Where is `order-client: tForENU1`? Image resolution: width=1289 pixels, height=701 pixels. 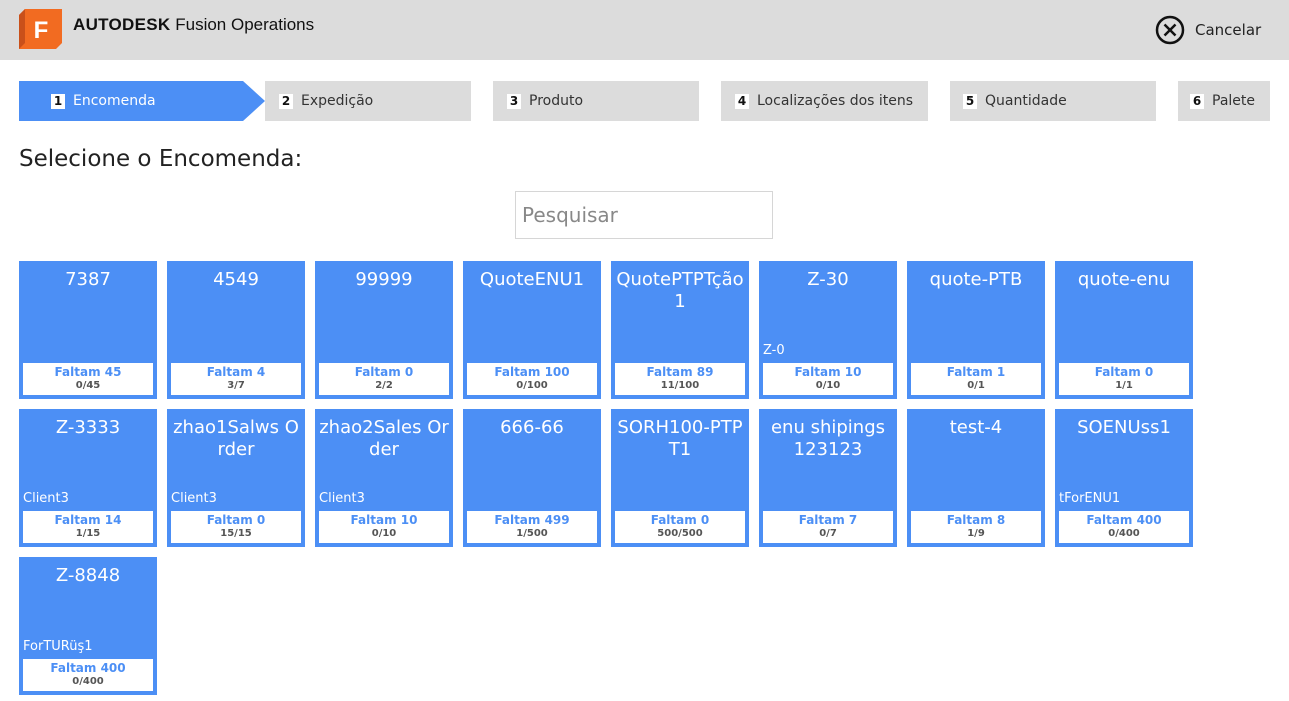 order-client: tForENU1 is located at coordinates (1090, 498).